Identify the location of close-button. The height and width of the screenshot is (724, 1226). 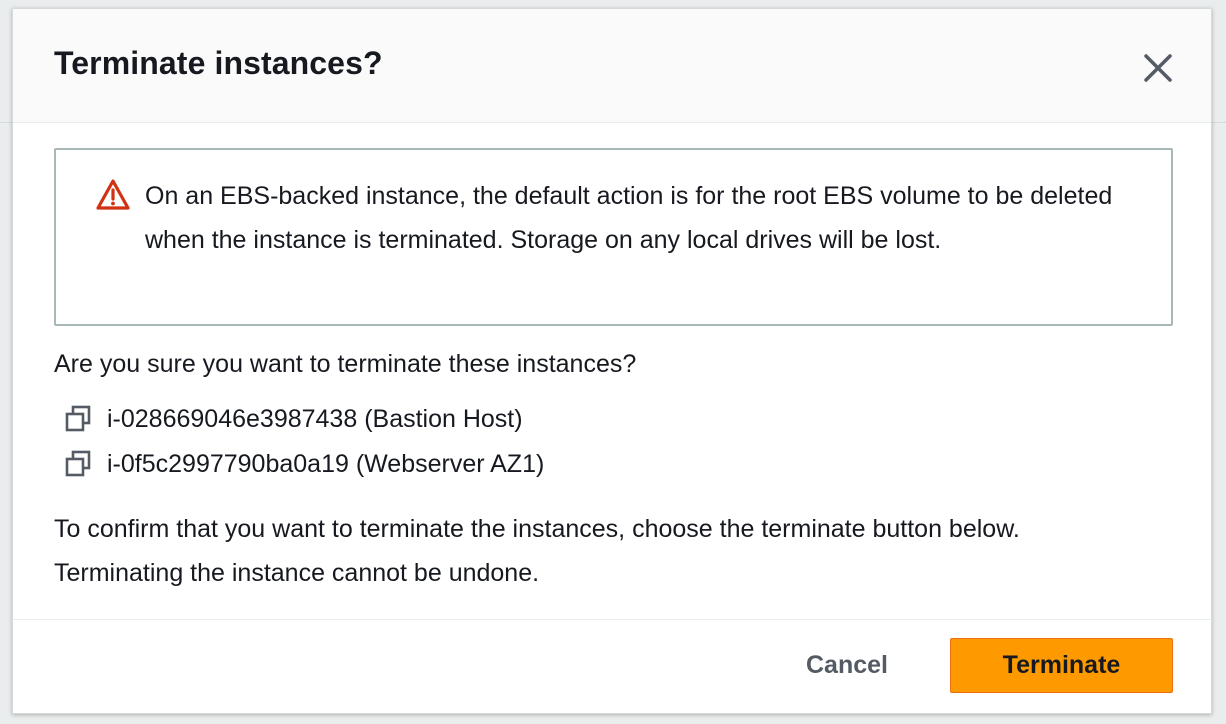
(1158, 68).